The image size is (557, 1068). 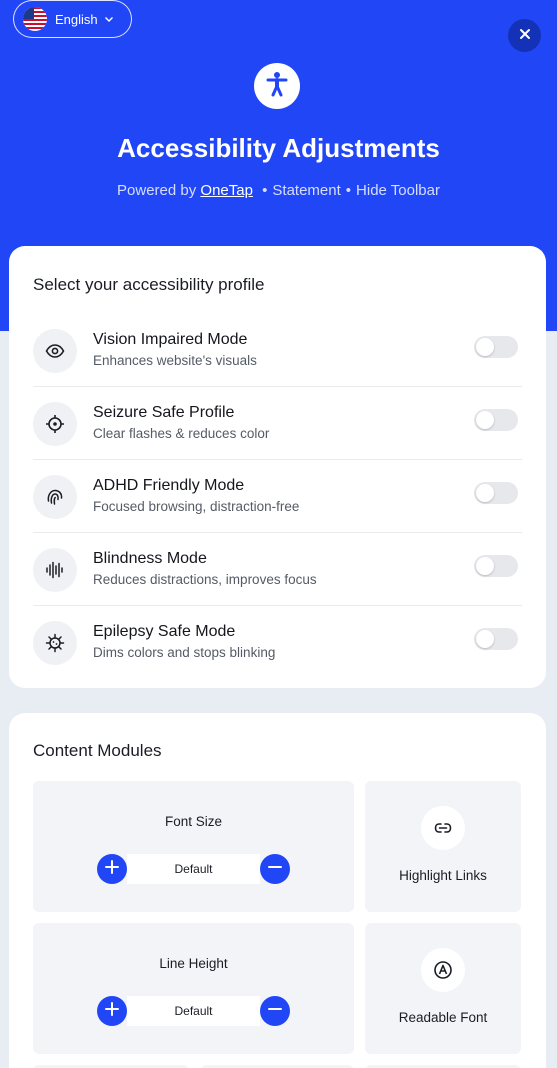 What do you see at coordinates (164, 412) in the screenshot?
I see `profile-name: Seizure Safe Profile` at bounding box center [164, 412].